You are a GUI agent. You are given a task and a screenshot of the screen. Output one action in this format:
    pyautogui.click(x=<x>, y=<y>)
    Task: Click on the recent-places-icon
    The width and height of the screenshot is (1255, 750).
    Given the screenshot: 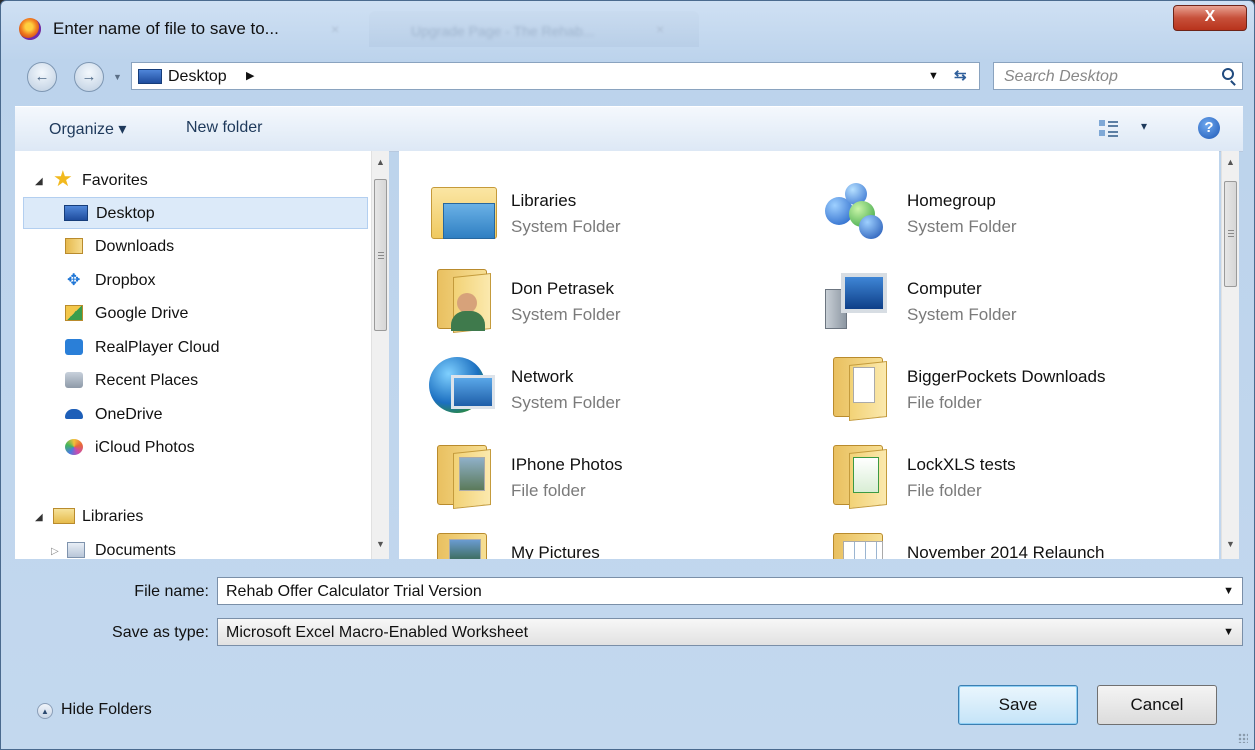 What is the action you would take?
    pyautogui.click(x=74, y=380)
    